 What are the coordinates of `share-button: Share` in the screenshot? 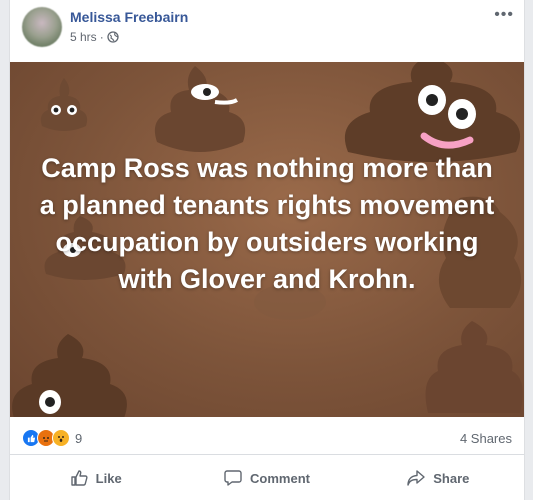 It's located at (438, 478).